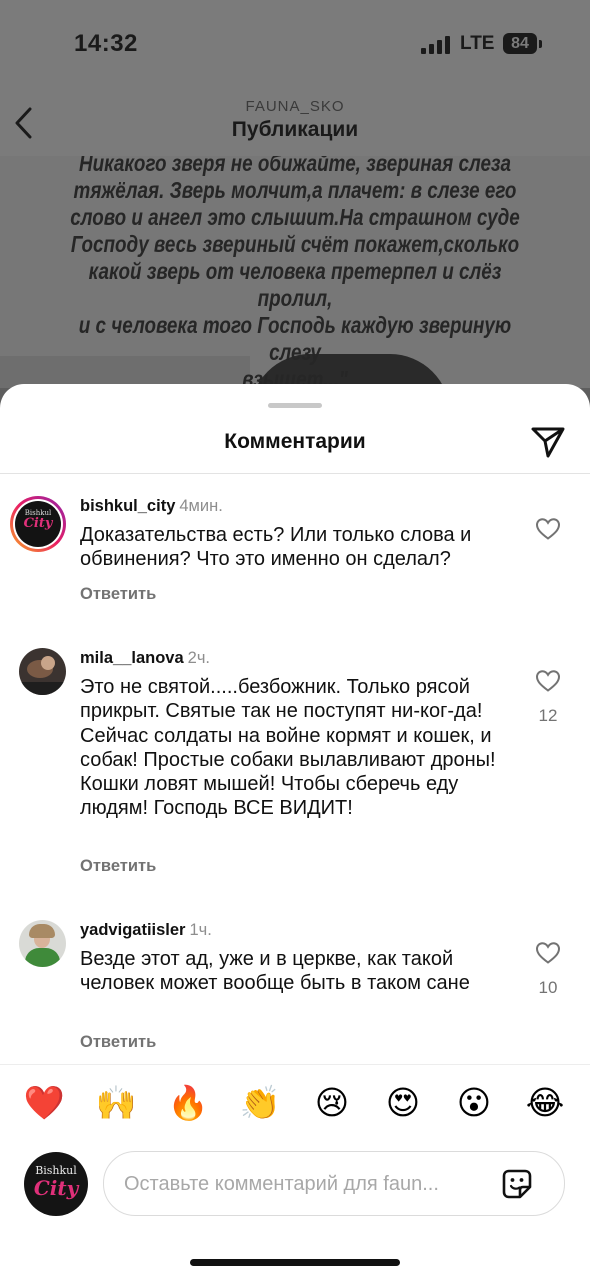 Image resolution: width=590 pixels, height=1280 pixels. Describe the element at coordinates (548, 715) in the screenshot. I see `like-count: 12` at that location.